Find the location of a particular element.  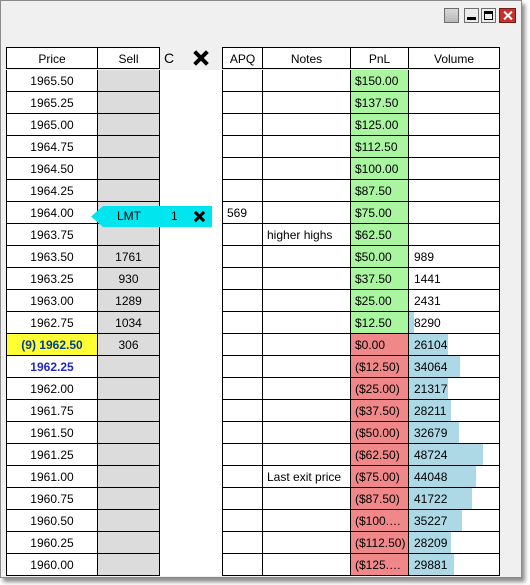

price-cell: (9) 1962.50 is located at coordinates (52, 345).